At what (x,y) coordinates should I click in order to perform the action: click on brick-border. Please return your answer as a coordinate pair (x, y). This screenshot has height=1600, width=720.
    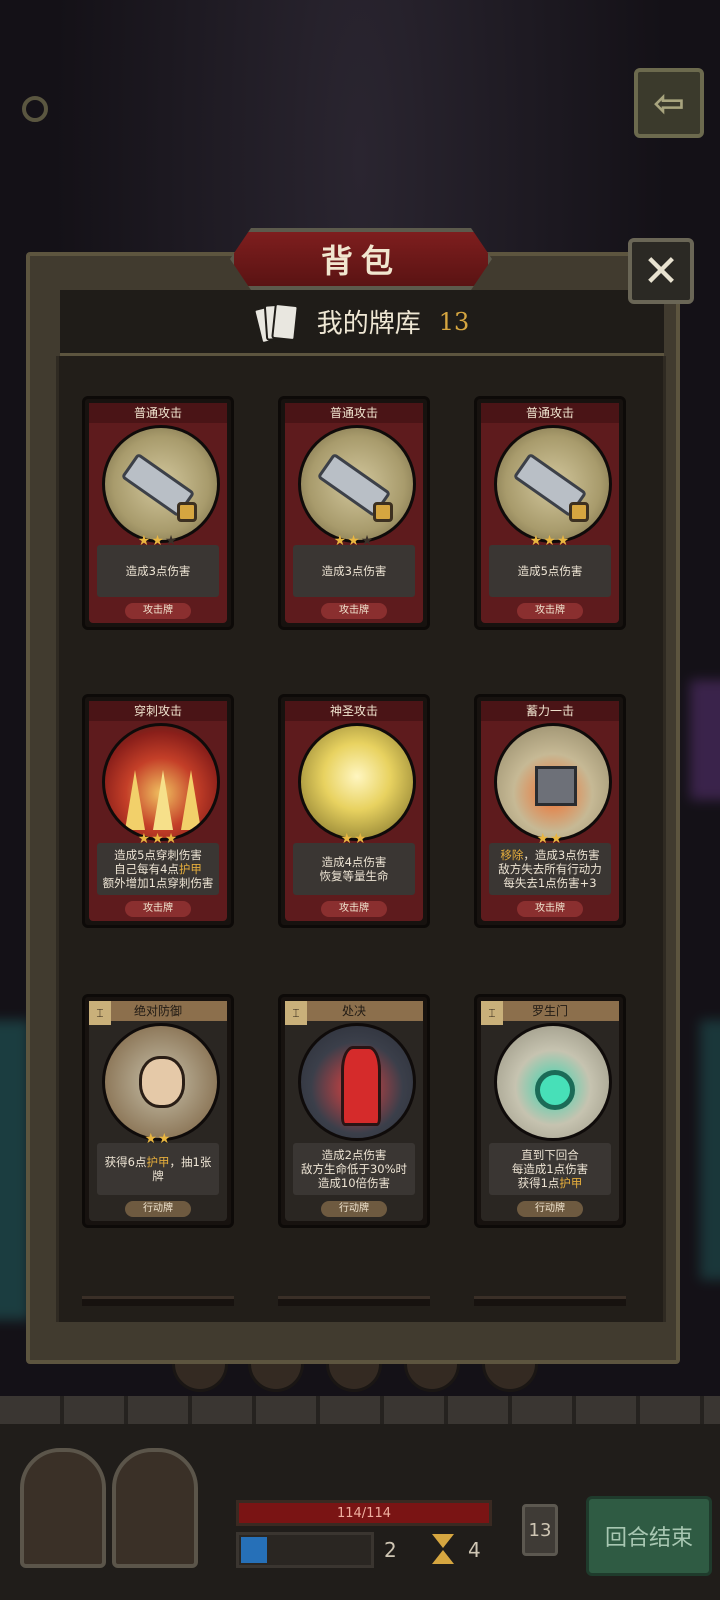
    Looking at the image, I should click on (360, 1410).